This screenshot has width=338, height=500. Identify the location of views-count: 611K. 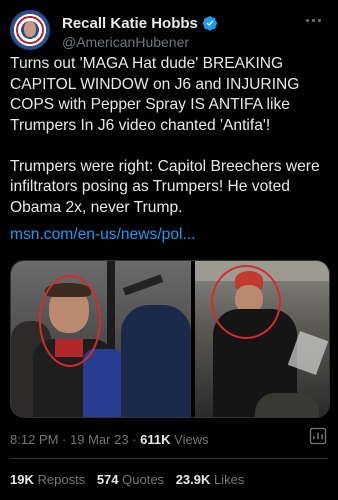
(155, 439).